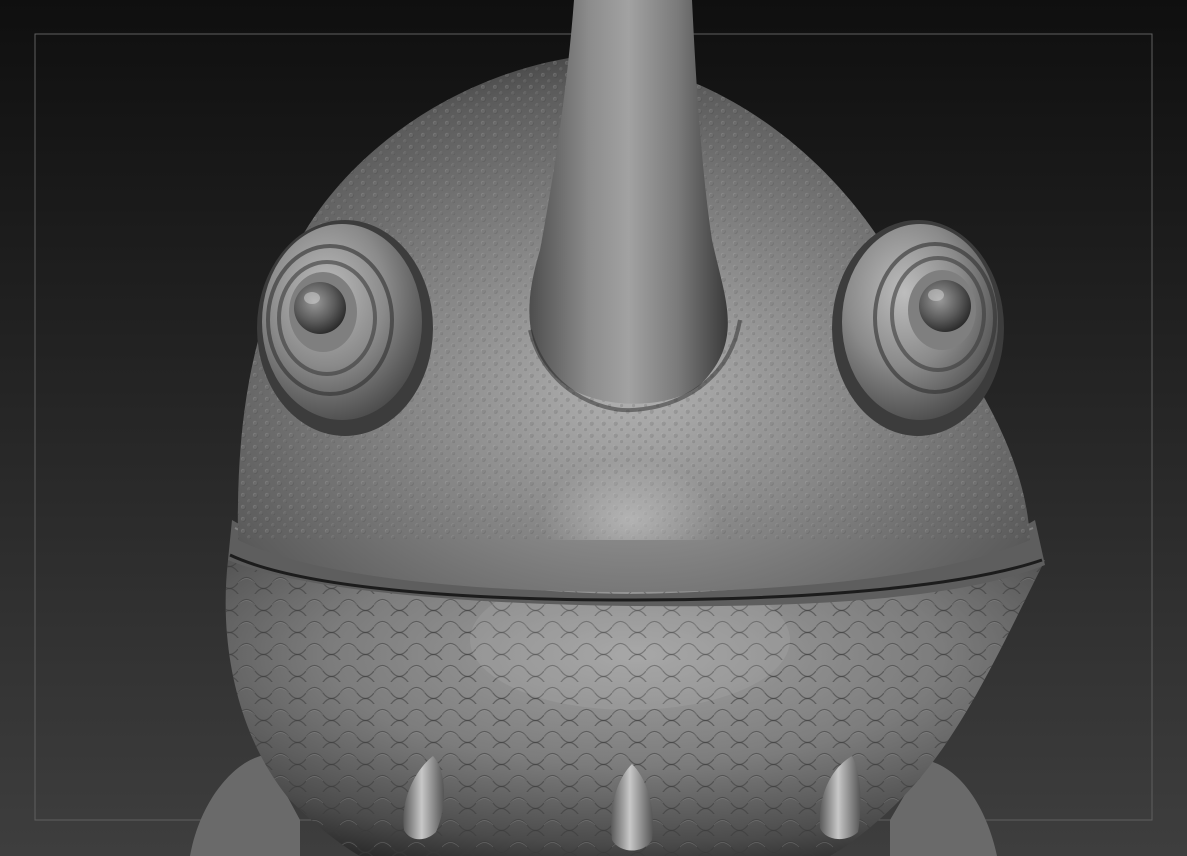  I want to click on left-eye, so click(345, 328).